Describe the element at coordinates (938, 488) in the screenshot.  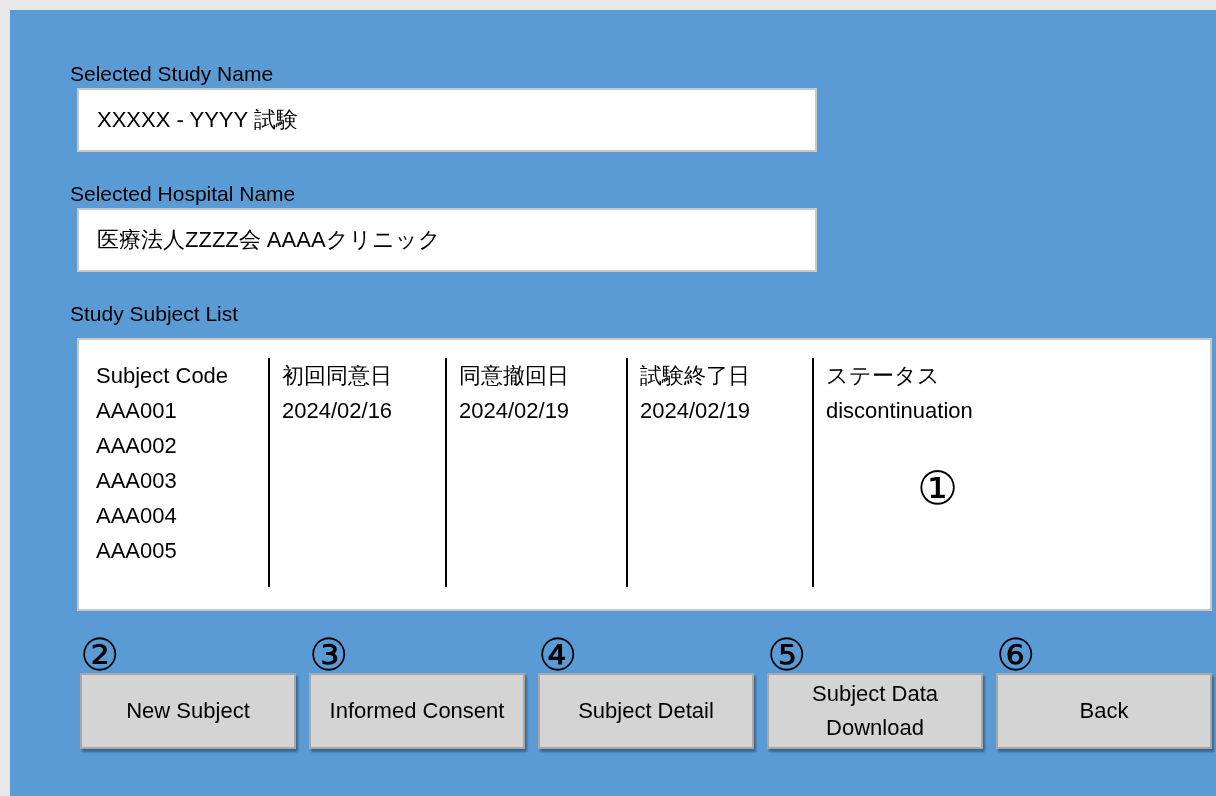
I see `callout-number: ①` at that location.